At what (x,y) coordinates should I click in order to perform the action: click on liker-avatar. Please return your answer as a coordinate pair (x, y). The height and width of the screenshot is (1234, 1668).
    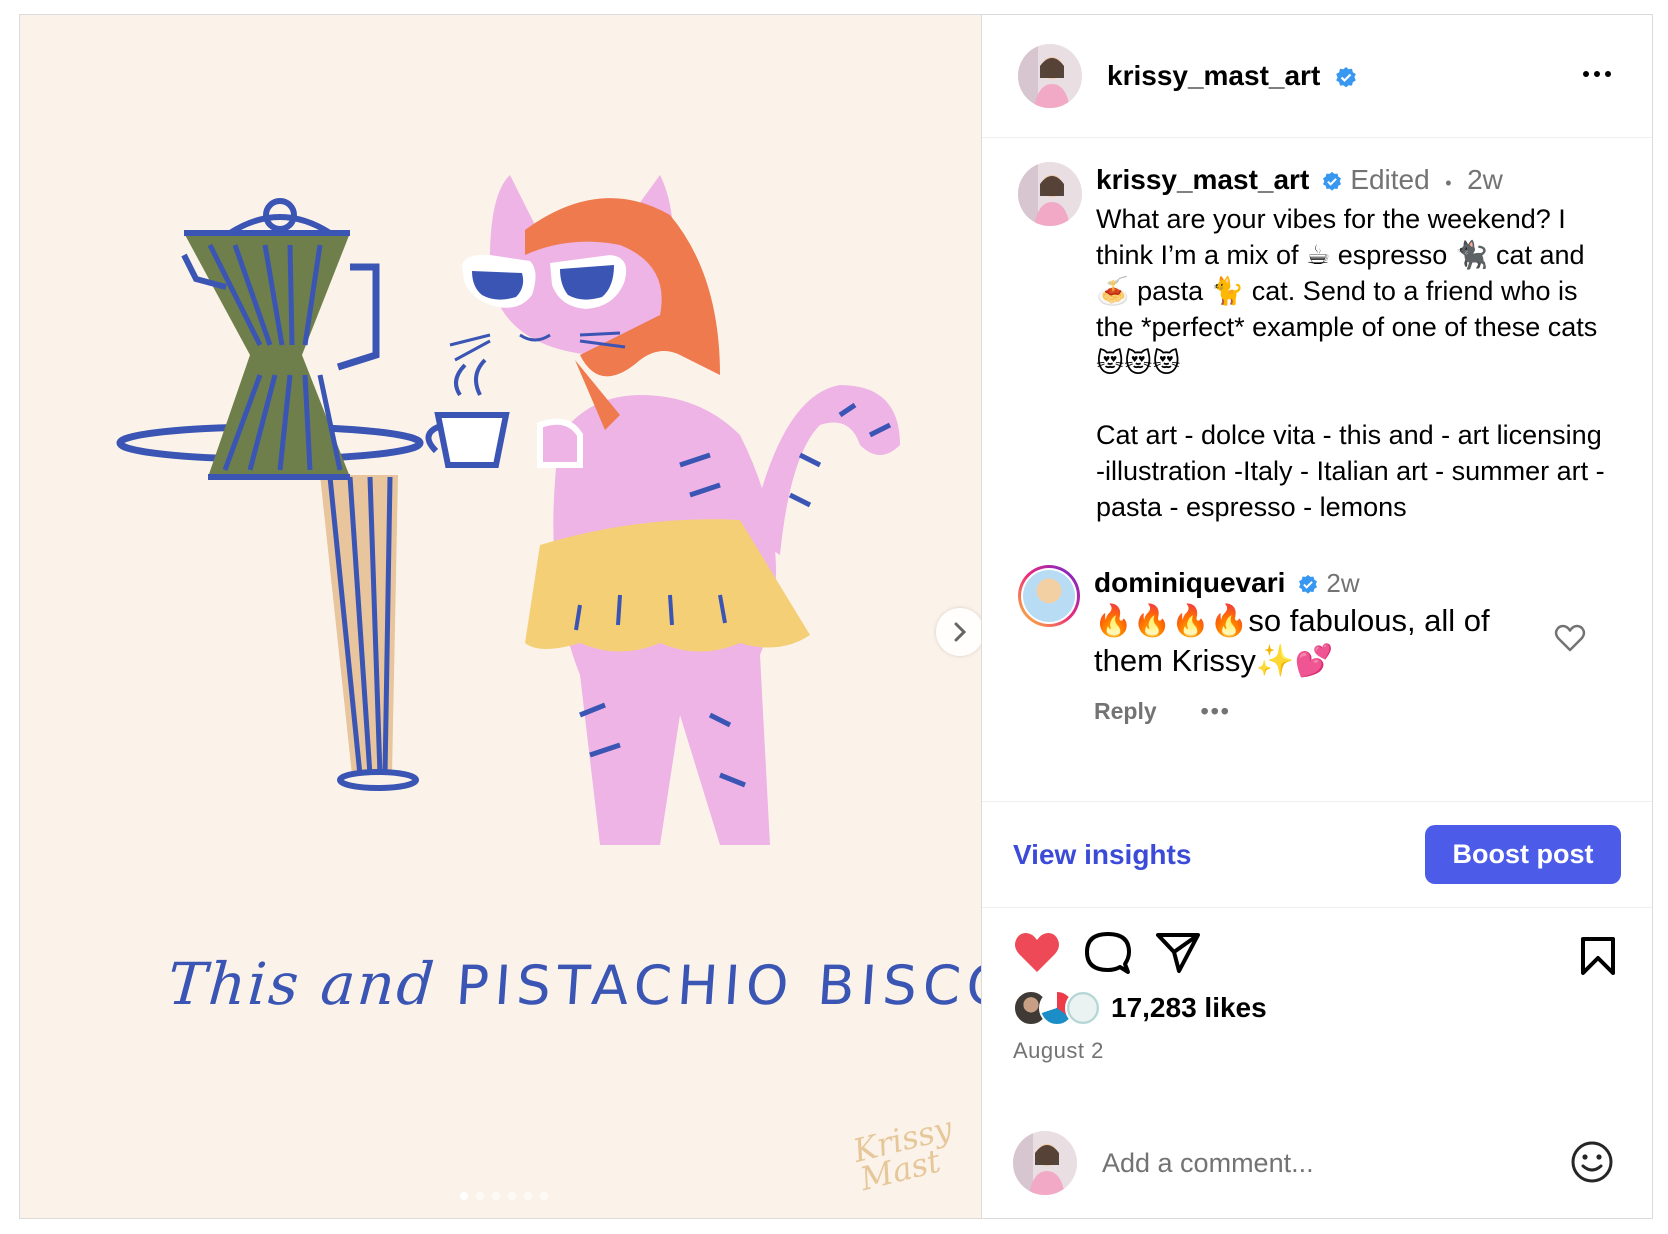
    Looking at the image, I should click on (1083, 1008).